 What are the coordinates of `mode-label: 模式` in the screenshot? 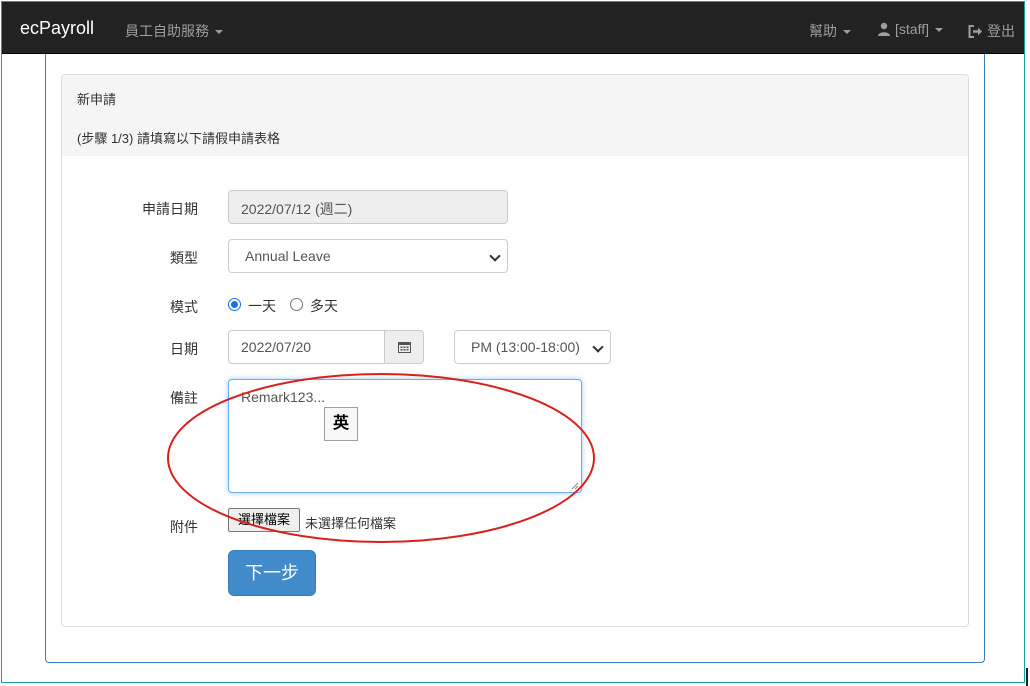 It's located at (184, 307).